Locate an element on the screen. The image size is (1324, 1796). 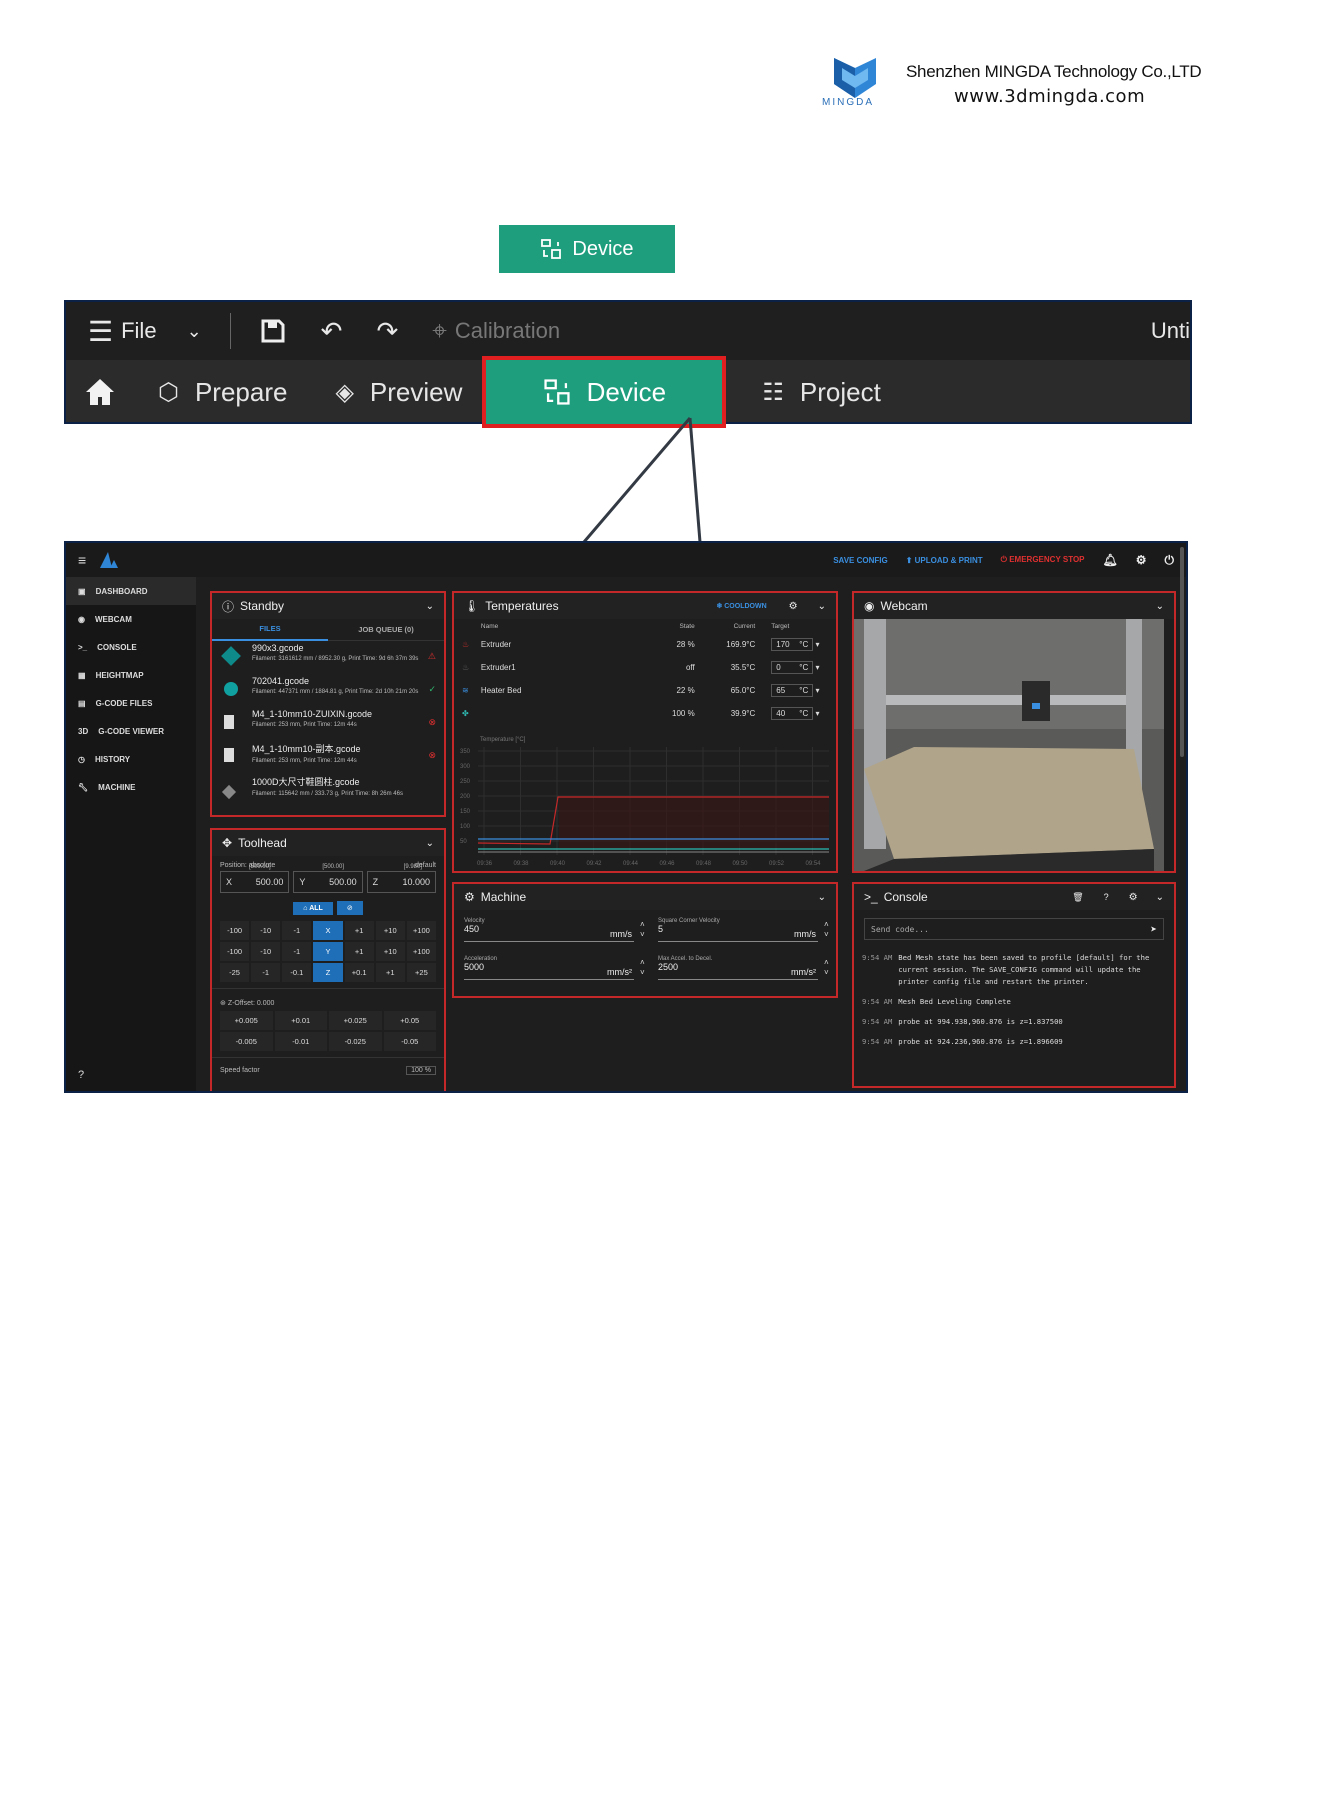
bell-icon: 🔔︎ is located at coordinates (1110, 560).